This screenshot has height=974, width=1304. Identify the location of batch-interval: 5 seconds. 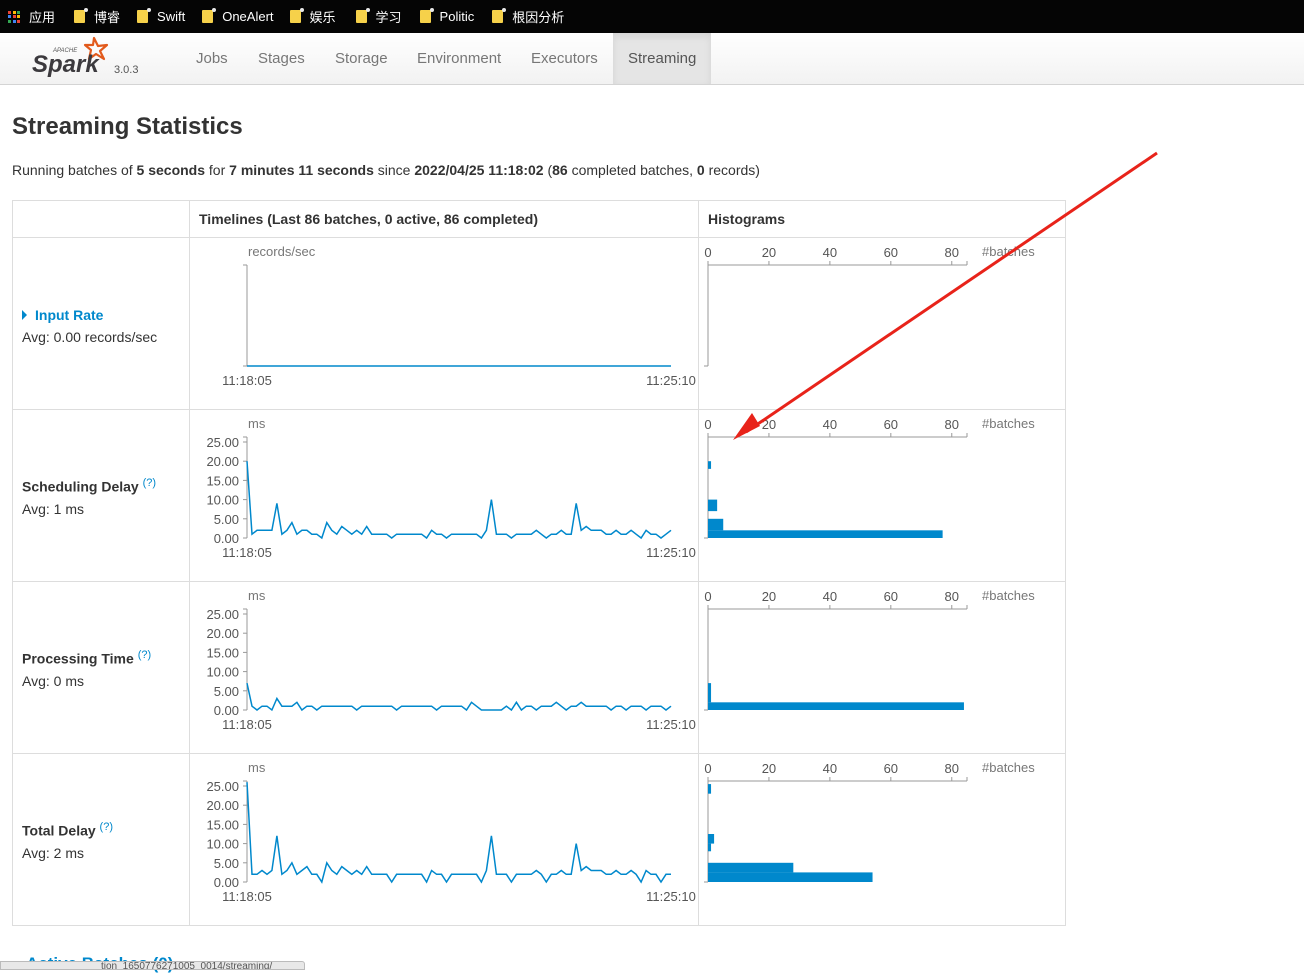
(171, 170).